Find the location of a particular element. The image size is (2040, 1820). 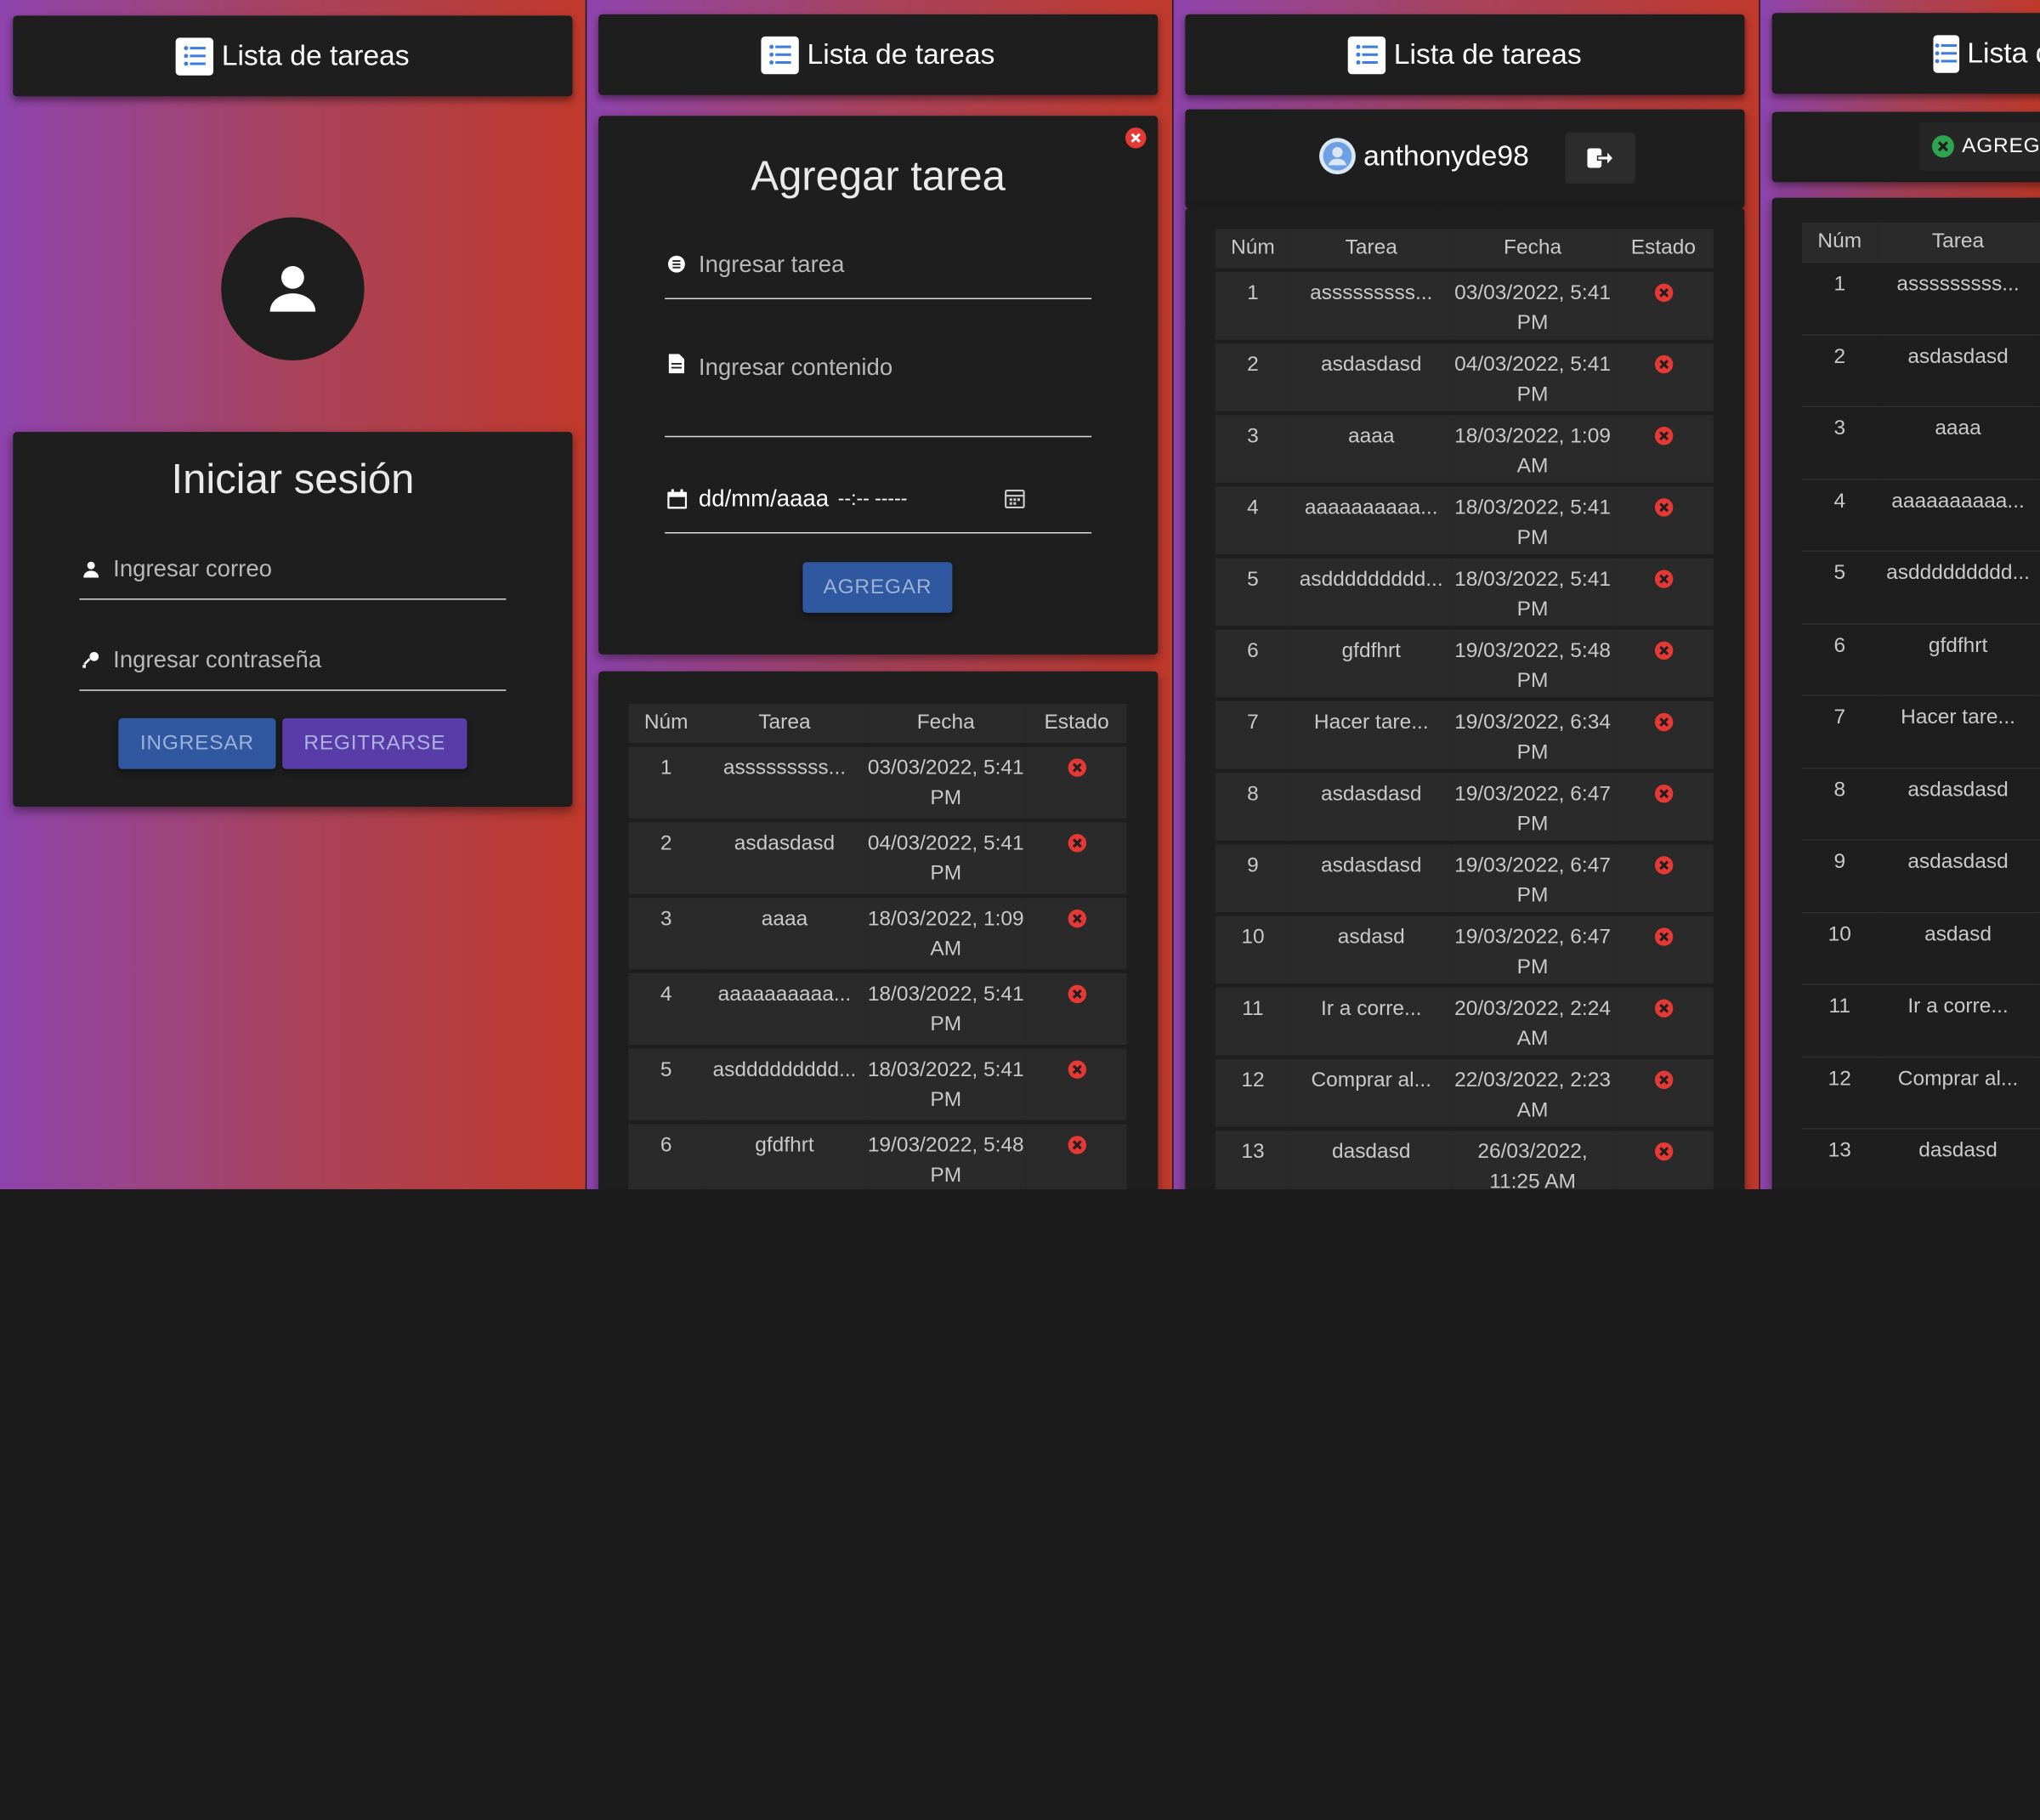

content-field: Ingresar contenido is located at coordinates (878, 384).